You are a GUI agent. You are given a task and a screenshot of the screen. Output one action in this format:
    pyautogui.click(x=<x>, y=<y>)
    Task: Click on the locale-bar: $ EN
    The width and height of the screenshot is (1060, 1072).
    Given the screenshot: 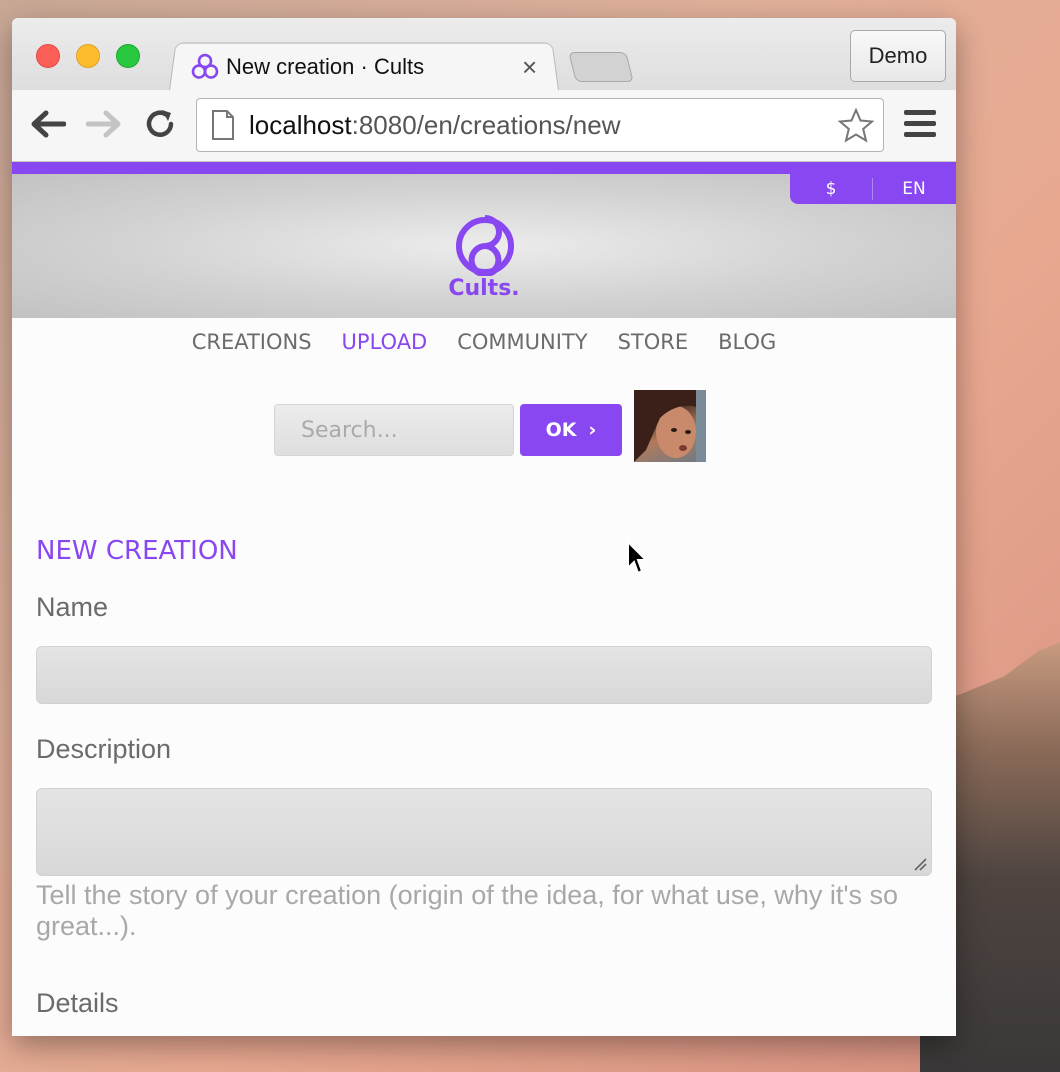 What is the action you would take?
    pyautogui.click(x=873, y=189)
    